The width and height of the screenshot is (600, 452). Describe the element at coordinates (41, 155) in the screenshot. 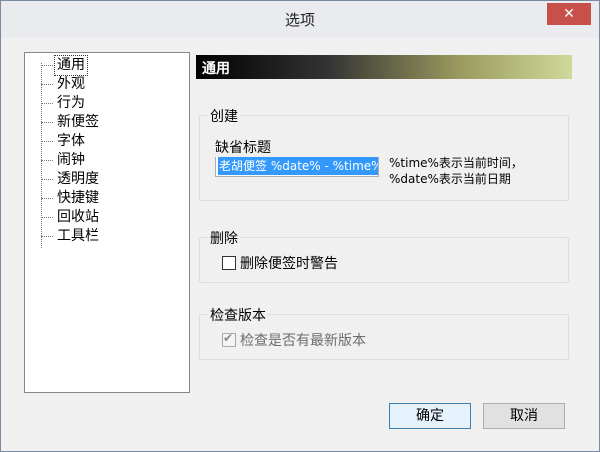

I see `tree-connector-line` at that location.